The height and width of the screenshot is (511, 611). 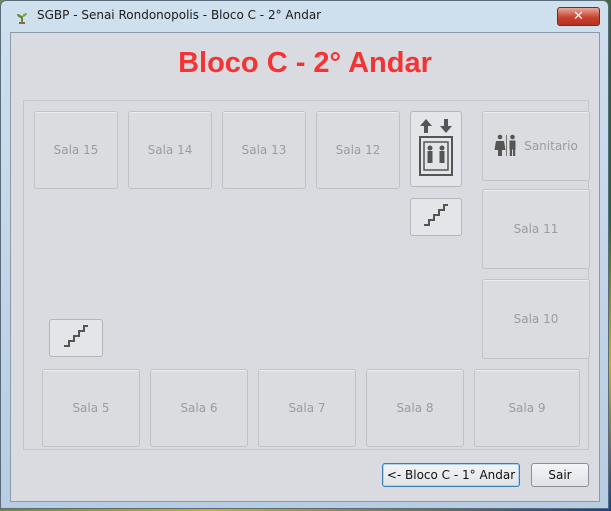 I want to click on elevator-button, so click(x=436, y=149).